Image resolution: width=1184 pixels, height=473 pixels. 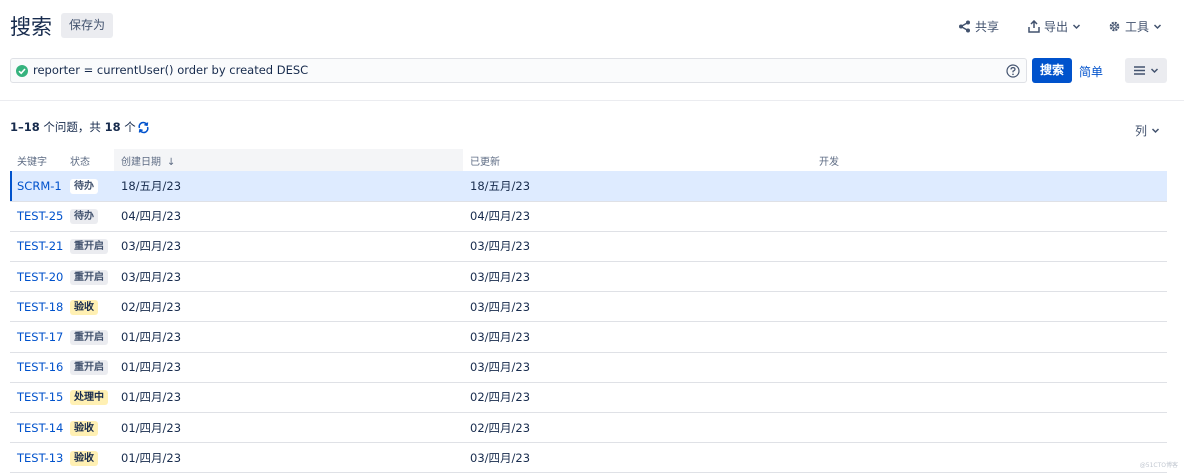 I want to click on issue-key-cell: TEST-25, so click(x=36, y=216).